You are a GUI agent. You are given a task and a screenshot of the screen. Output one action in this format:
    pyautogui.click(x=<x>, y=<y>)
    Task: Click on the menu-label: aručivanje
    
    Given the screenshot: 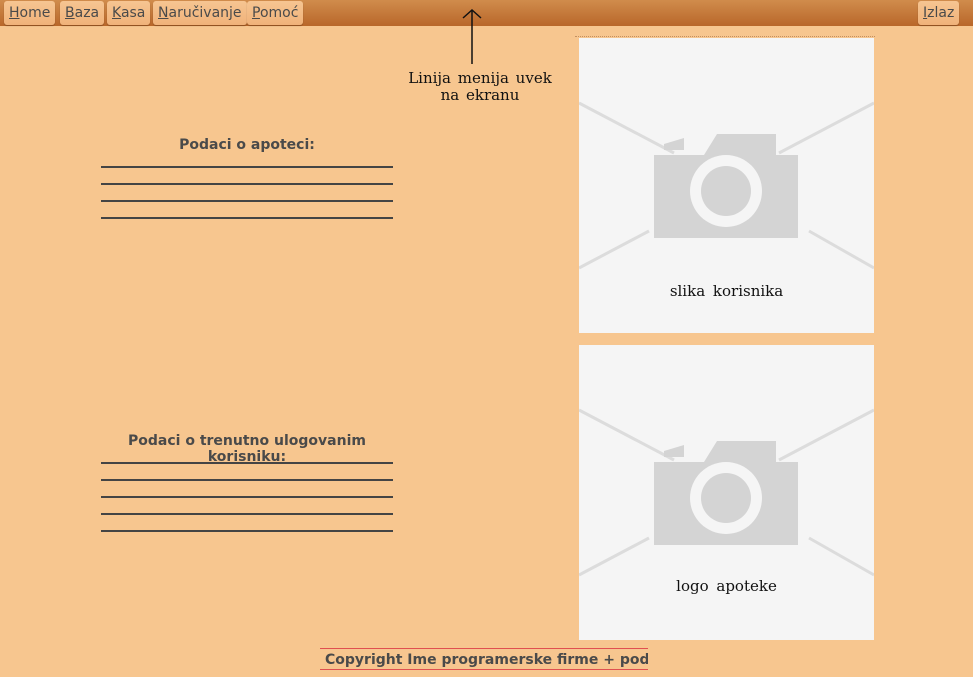 What is the action you would take?
    pyautogui.click(x=205, y=13)
    